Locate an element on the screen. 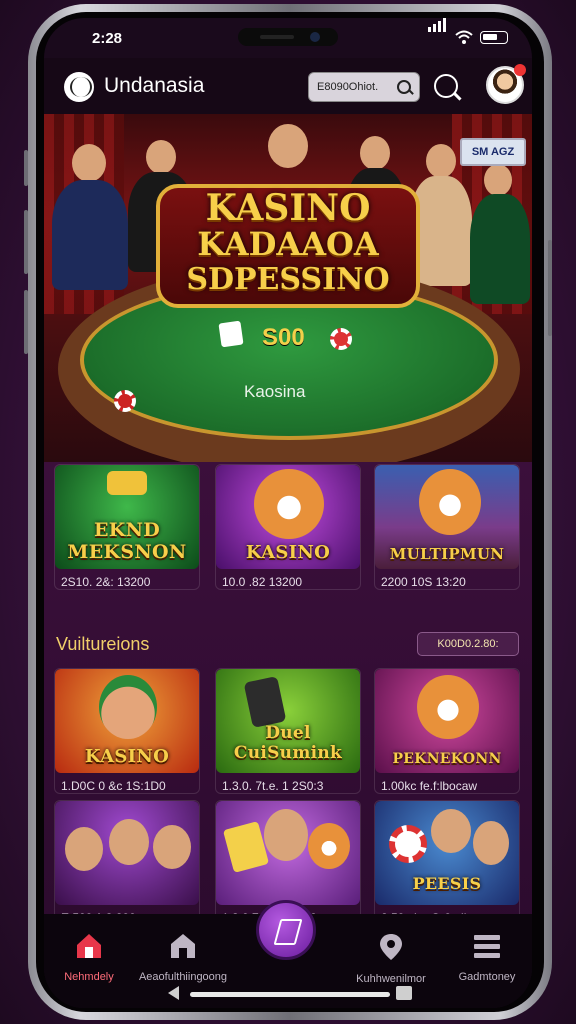 The height and width of the screenshot is (1024, 576). game-tile: EKND MEKSNON 2S10. 2&: 13200 is located at coordinates (127, 527).